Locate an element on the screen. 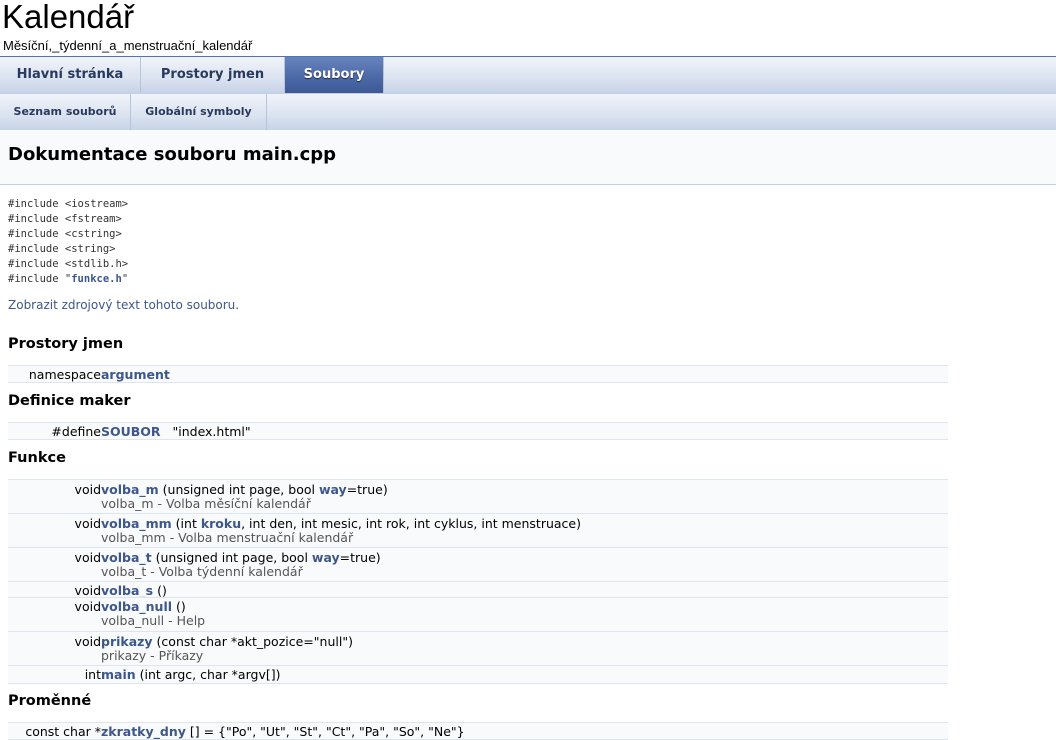  project-name: Kalendář is located at coordinates (68, 17).